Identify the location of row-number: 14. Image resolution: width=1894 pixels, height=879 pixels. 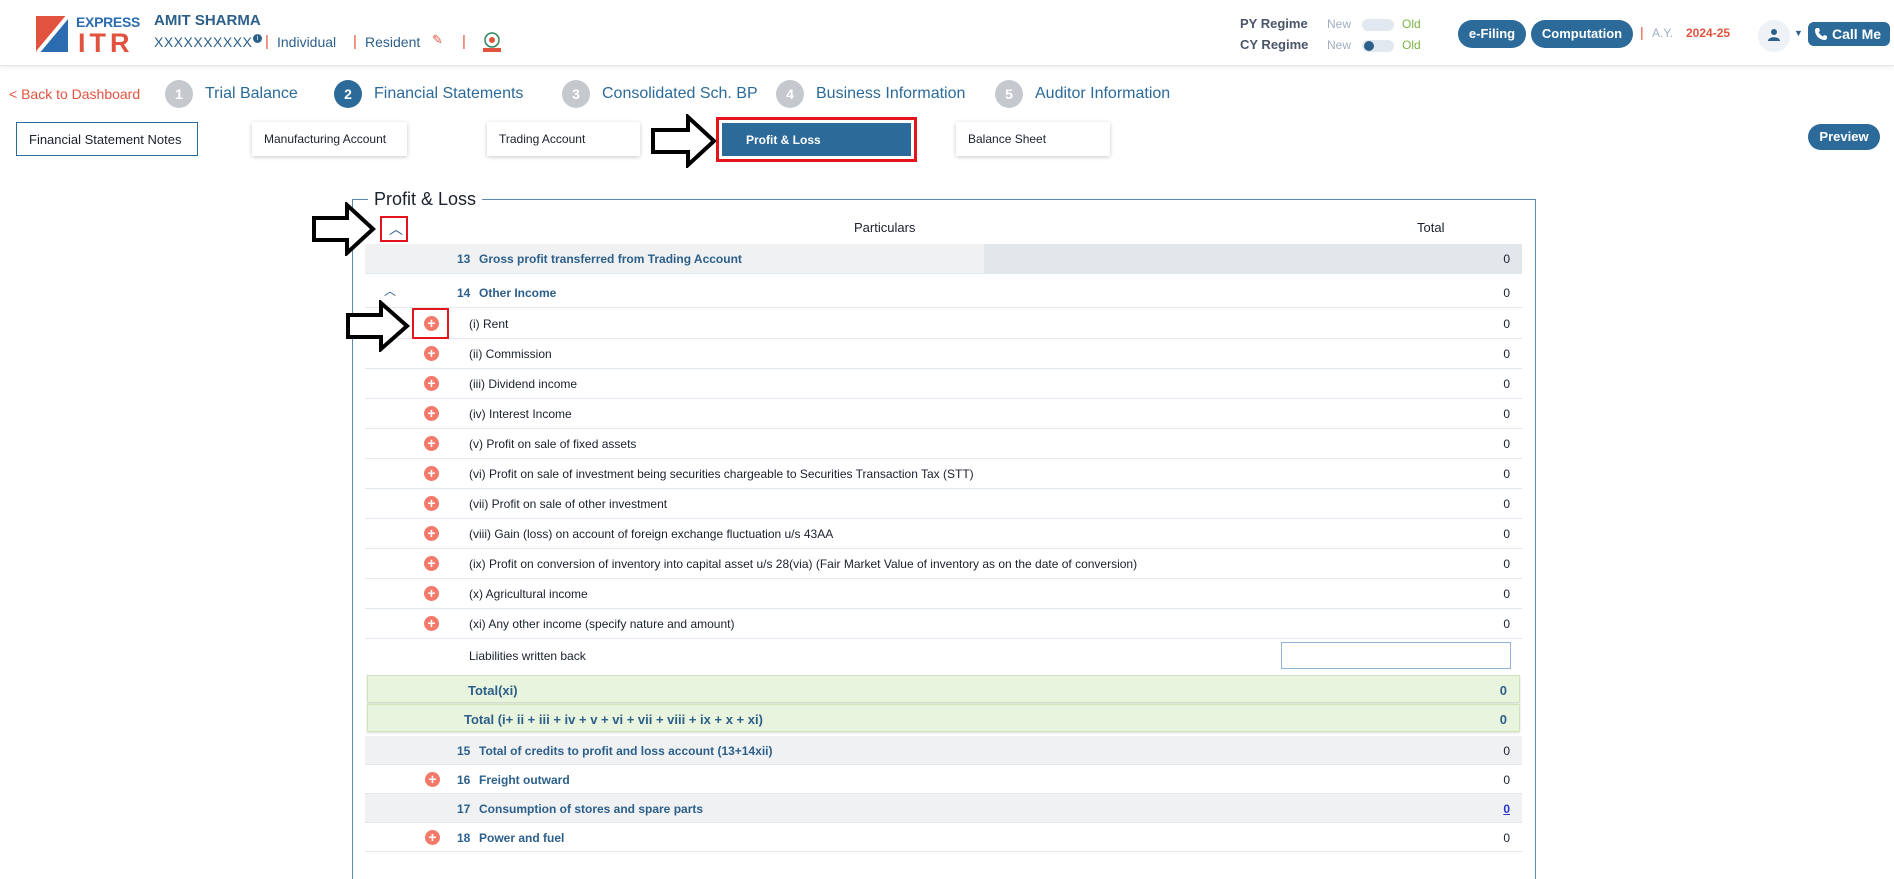
(464, 293).